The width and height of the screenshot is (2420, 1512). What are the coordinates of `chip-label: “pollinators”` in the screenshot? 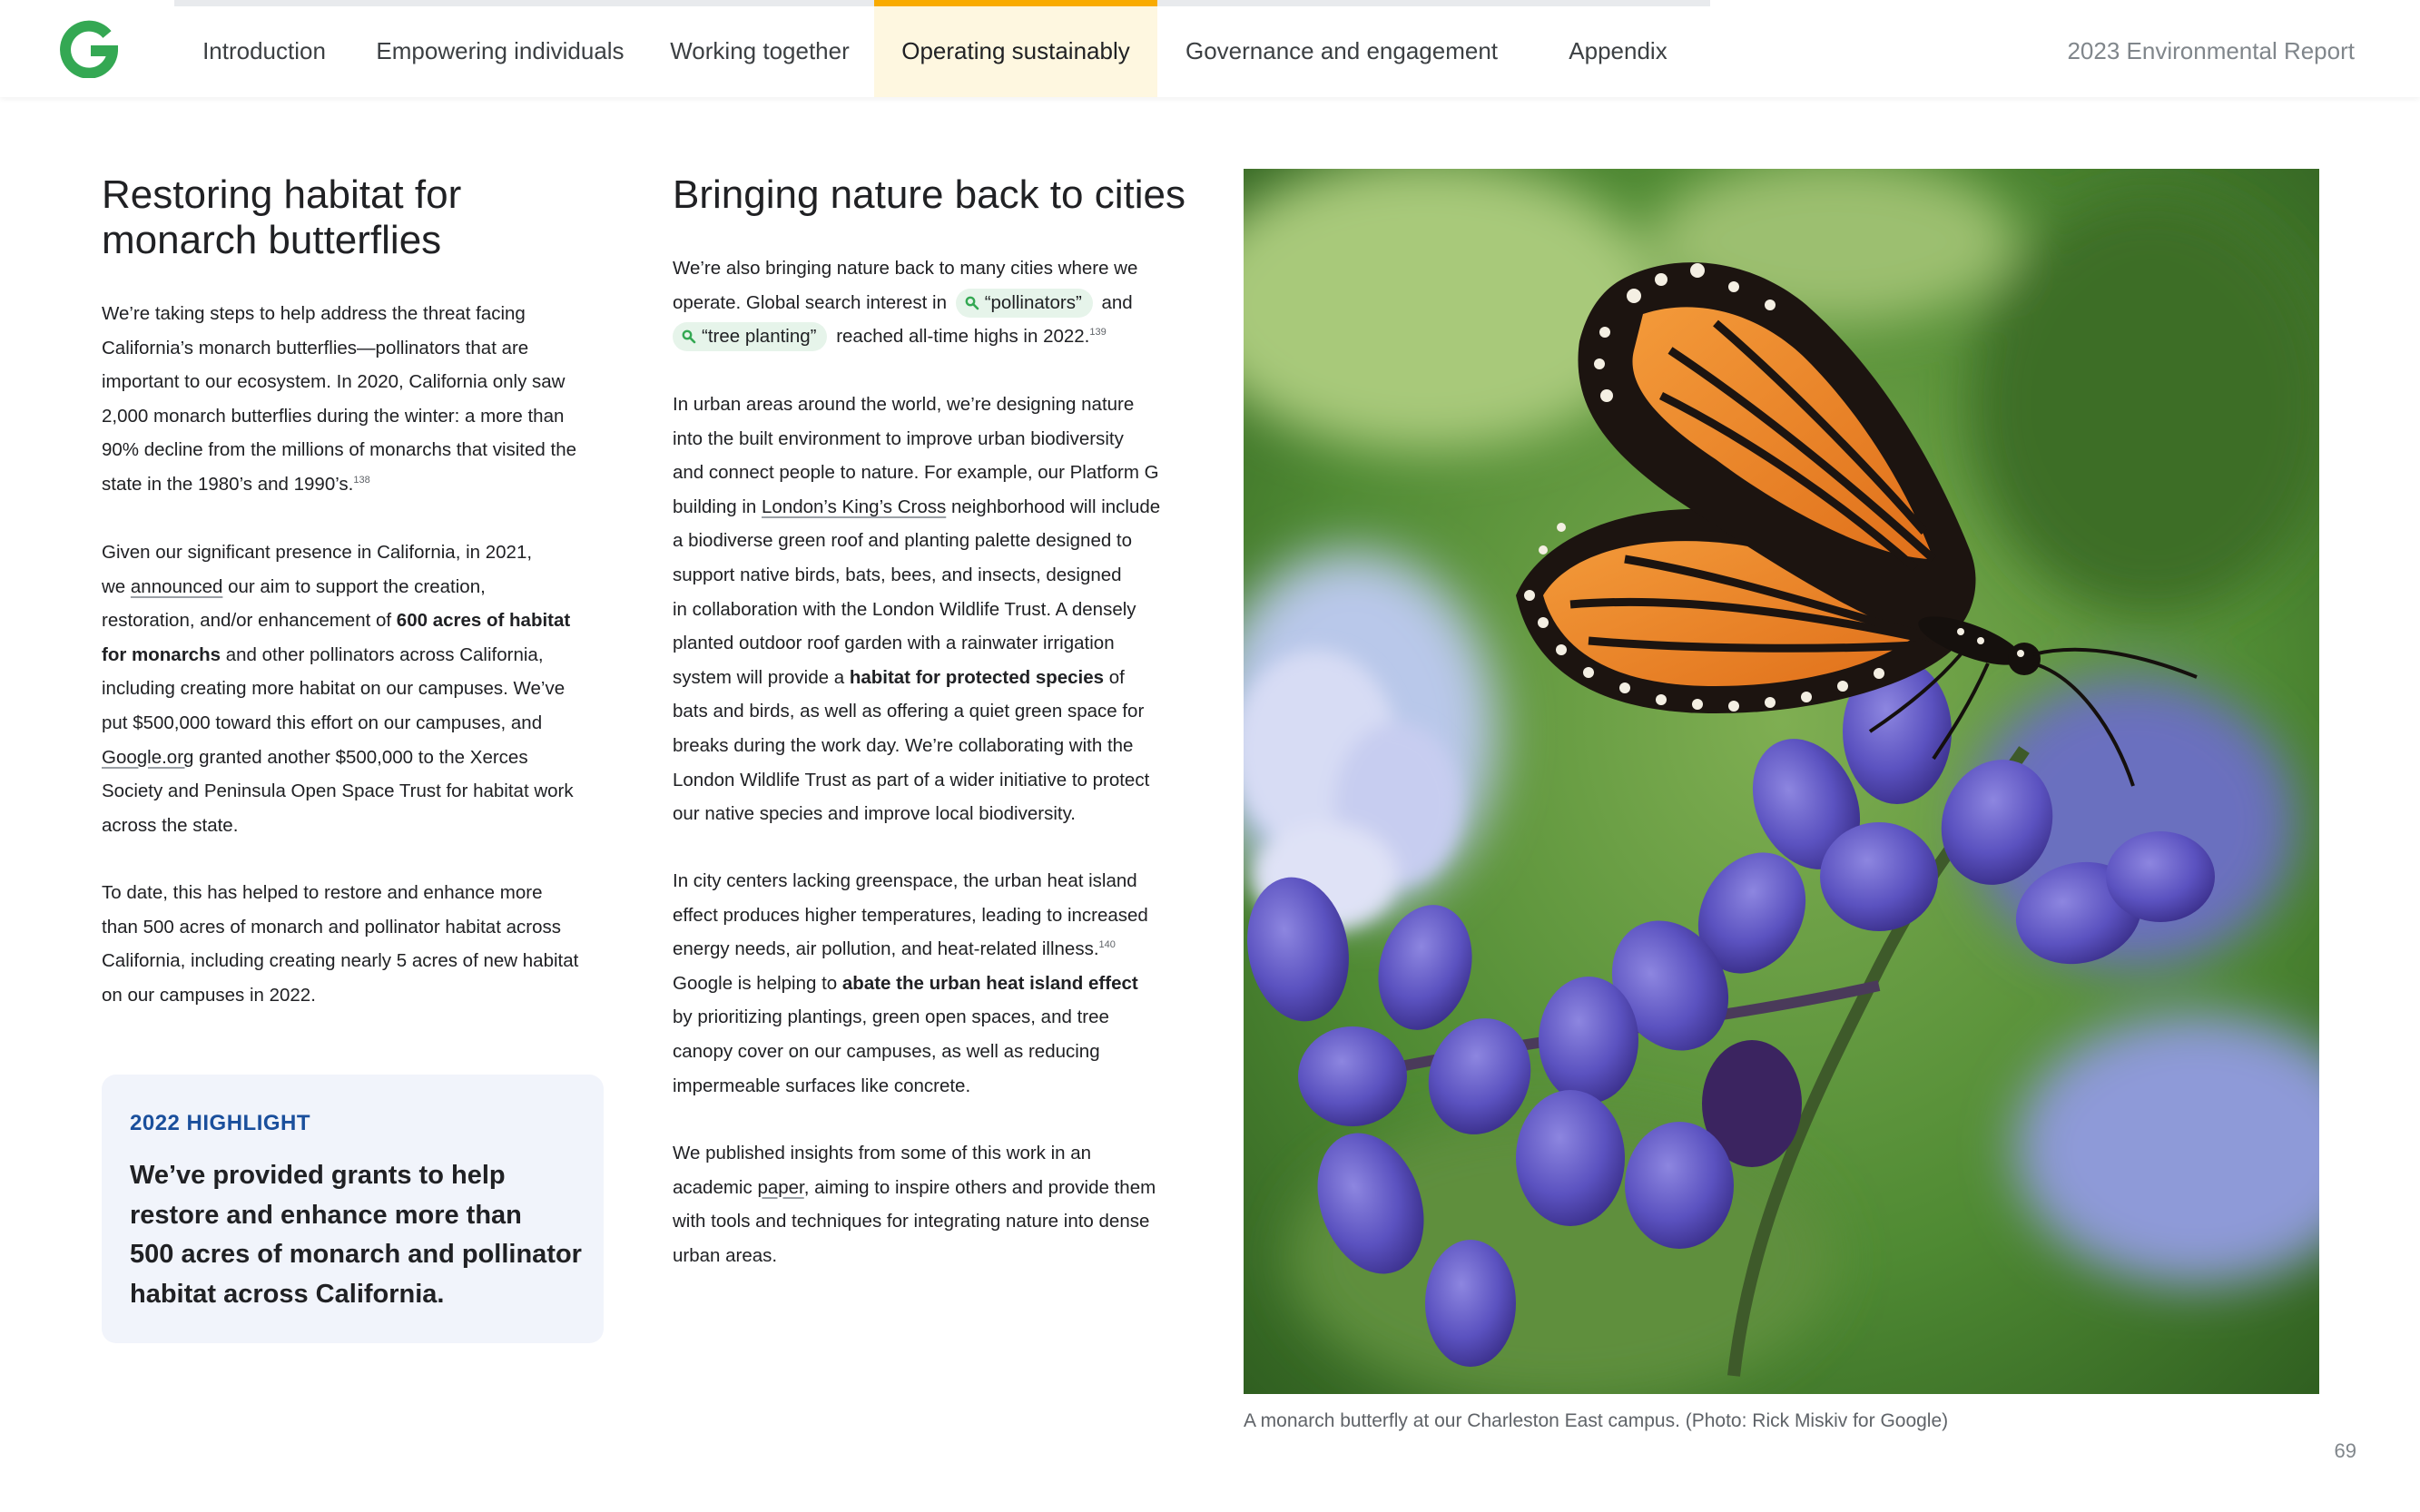 It's located at (1033, 302).